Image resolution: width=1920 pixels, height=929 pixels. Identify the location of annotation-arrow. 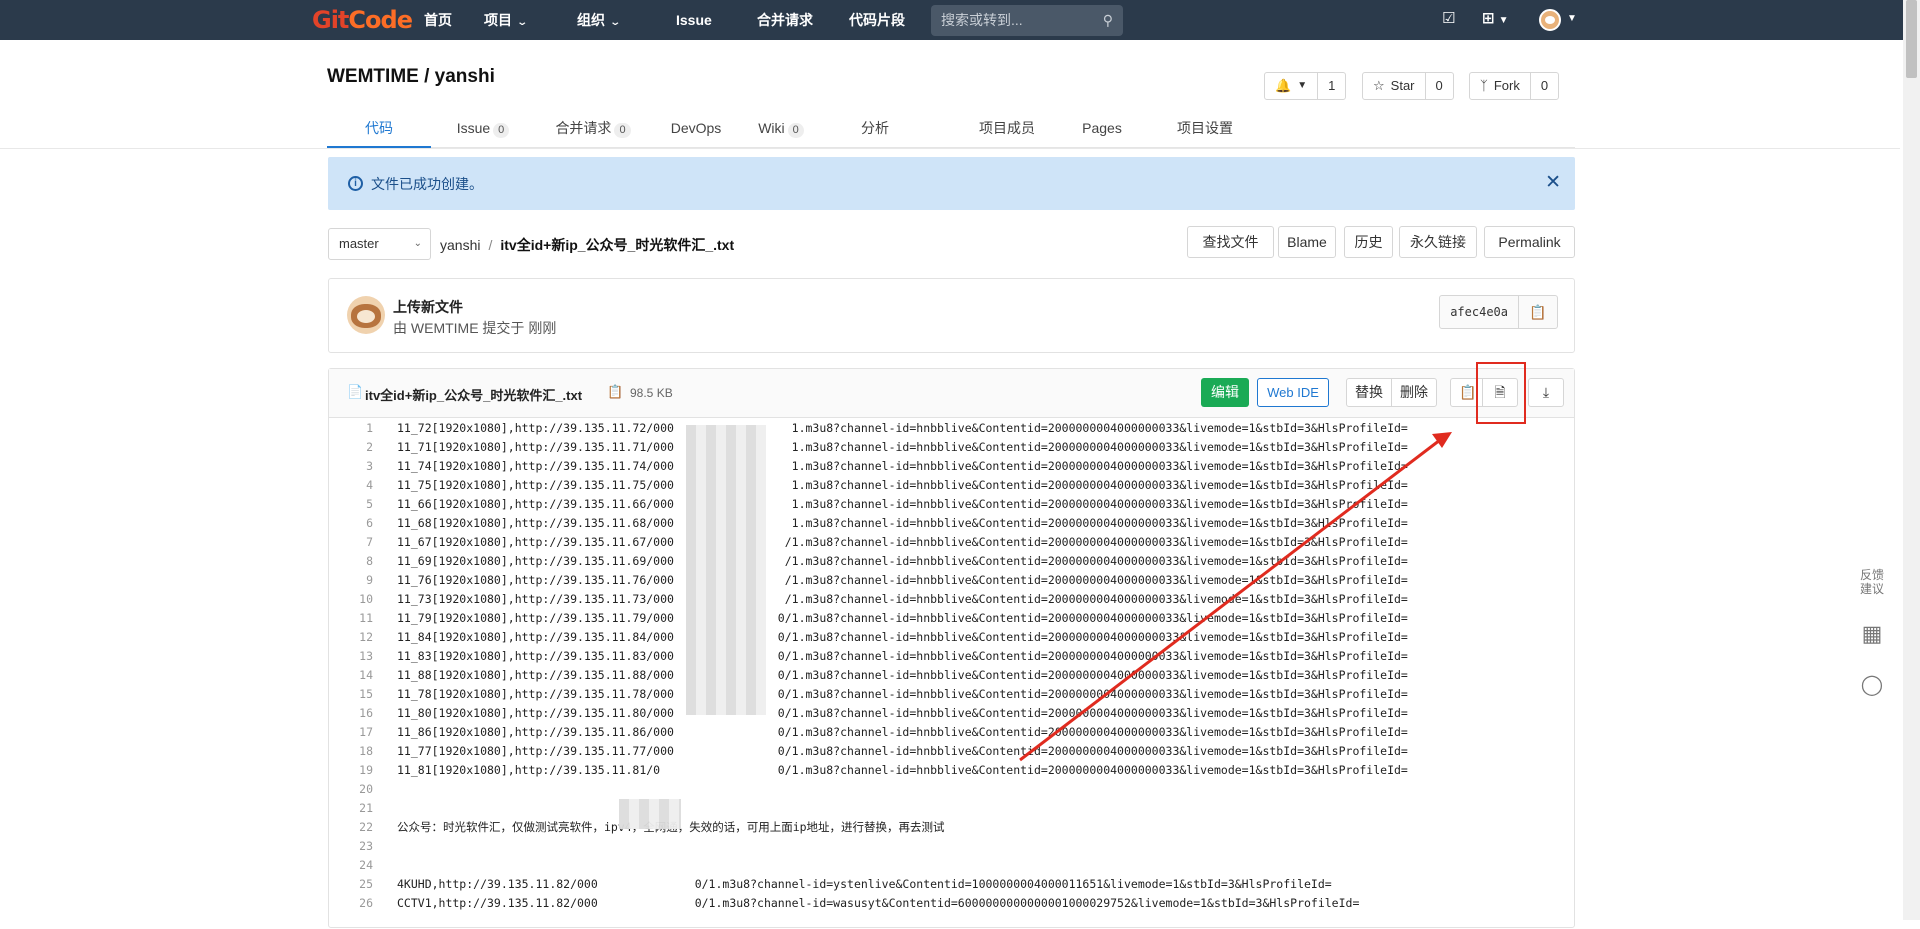
(1235, 597).